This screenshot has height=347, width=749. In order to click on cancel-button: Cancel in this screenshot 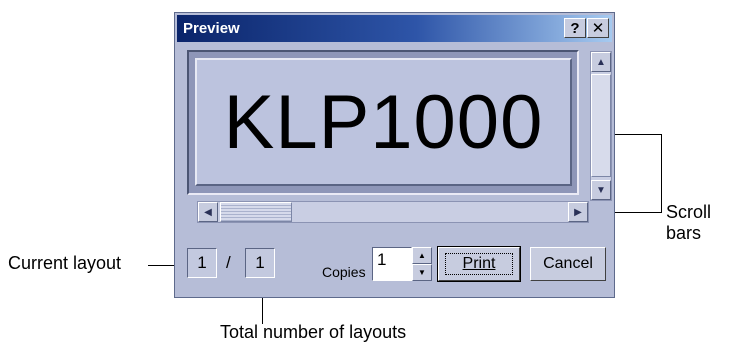, I will do `click(568, 264)`.